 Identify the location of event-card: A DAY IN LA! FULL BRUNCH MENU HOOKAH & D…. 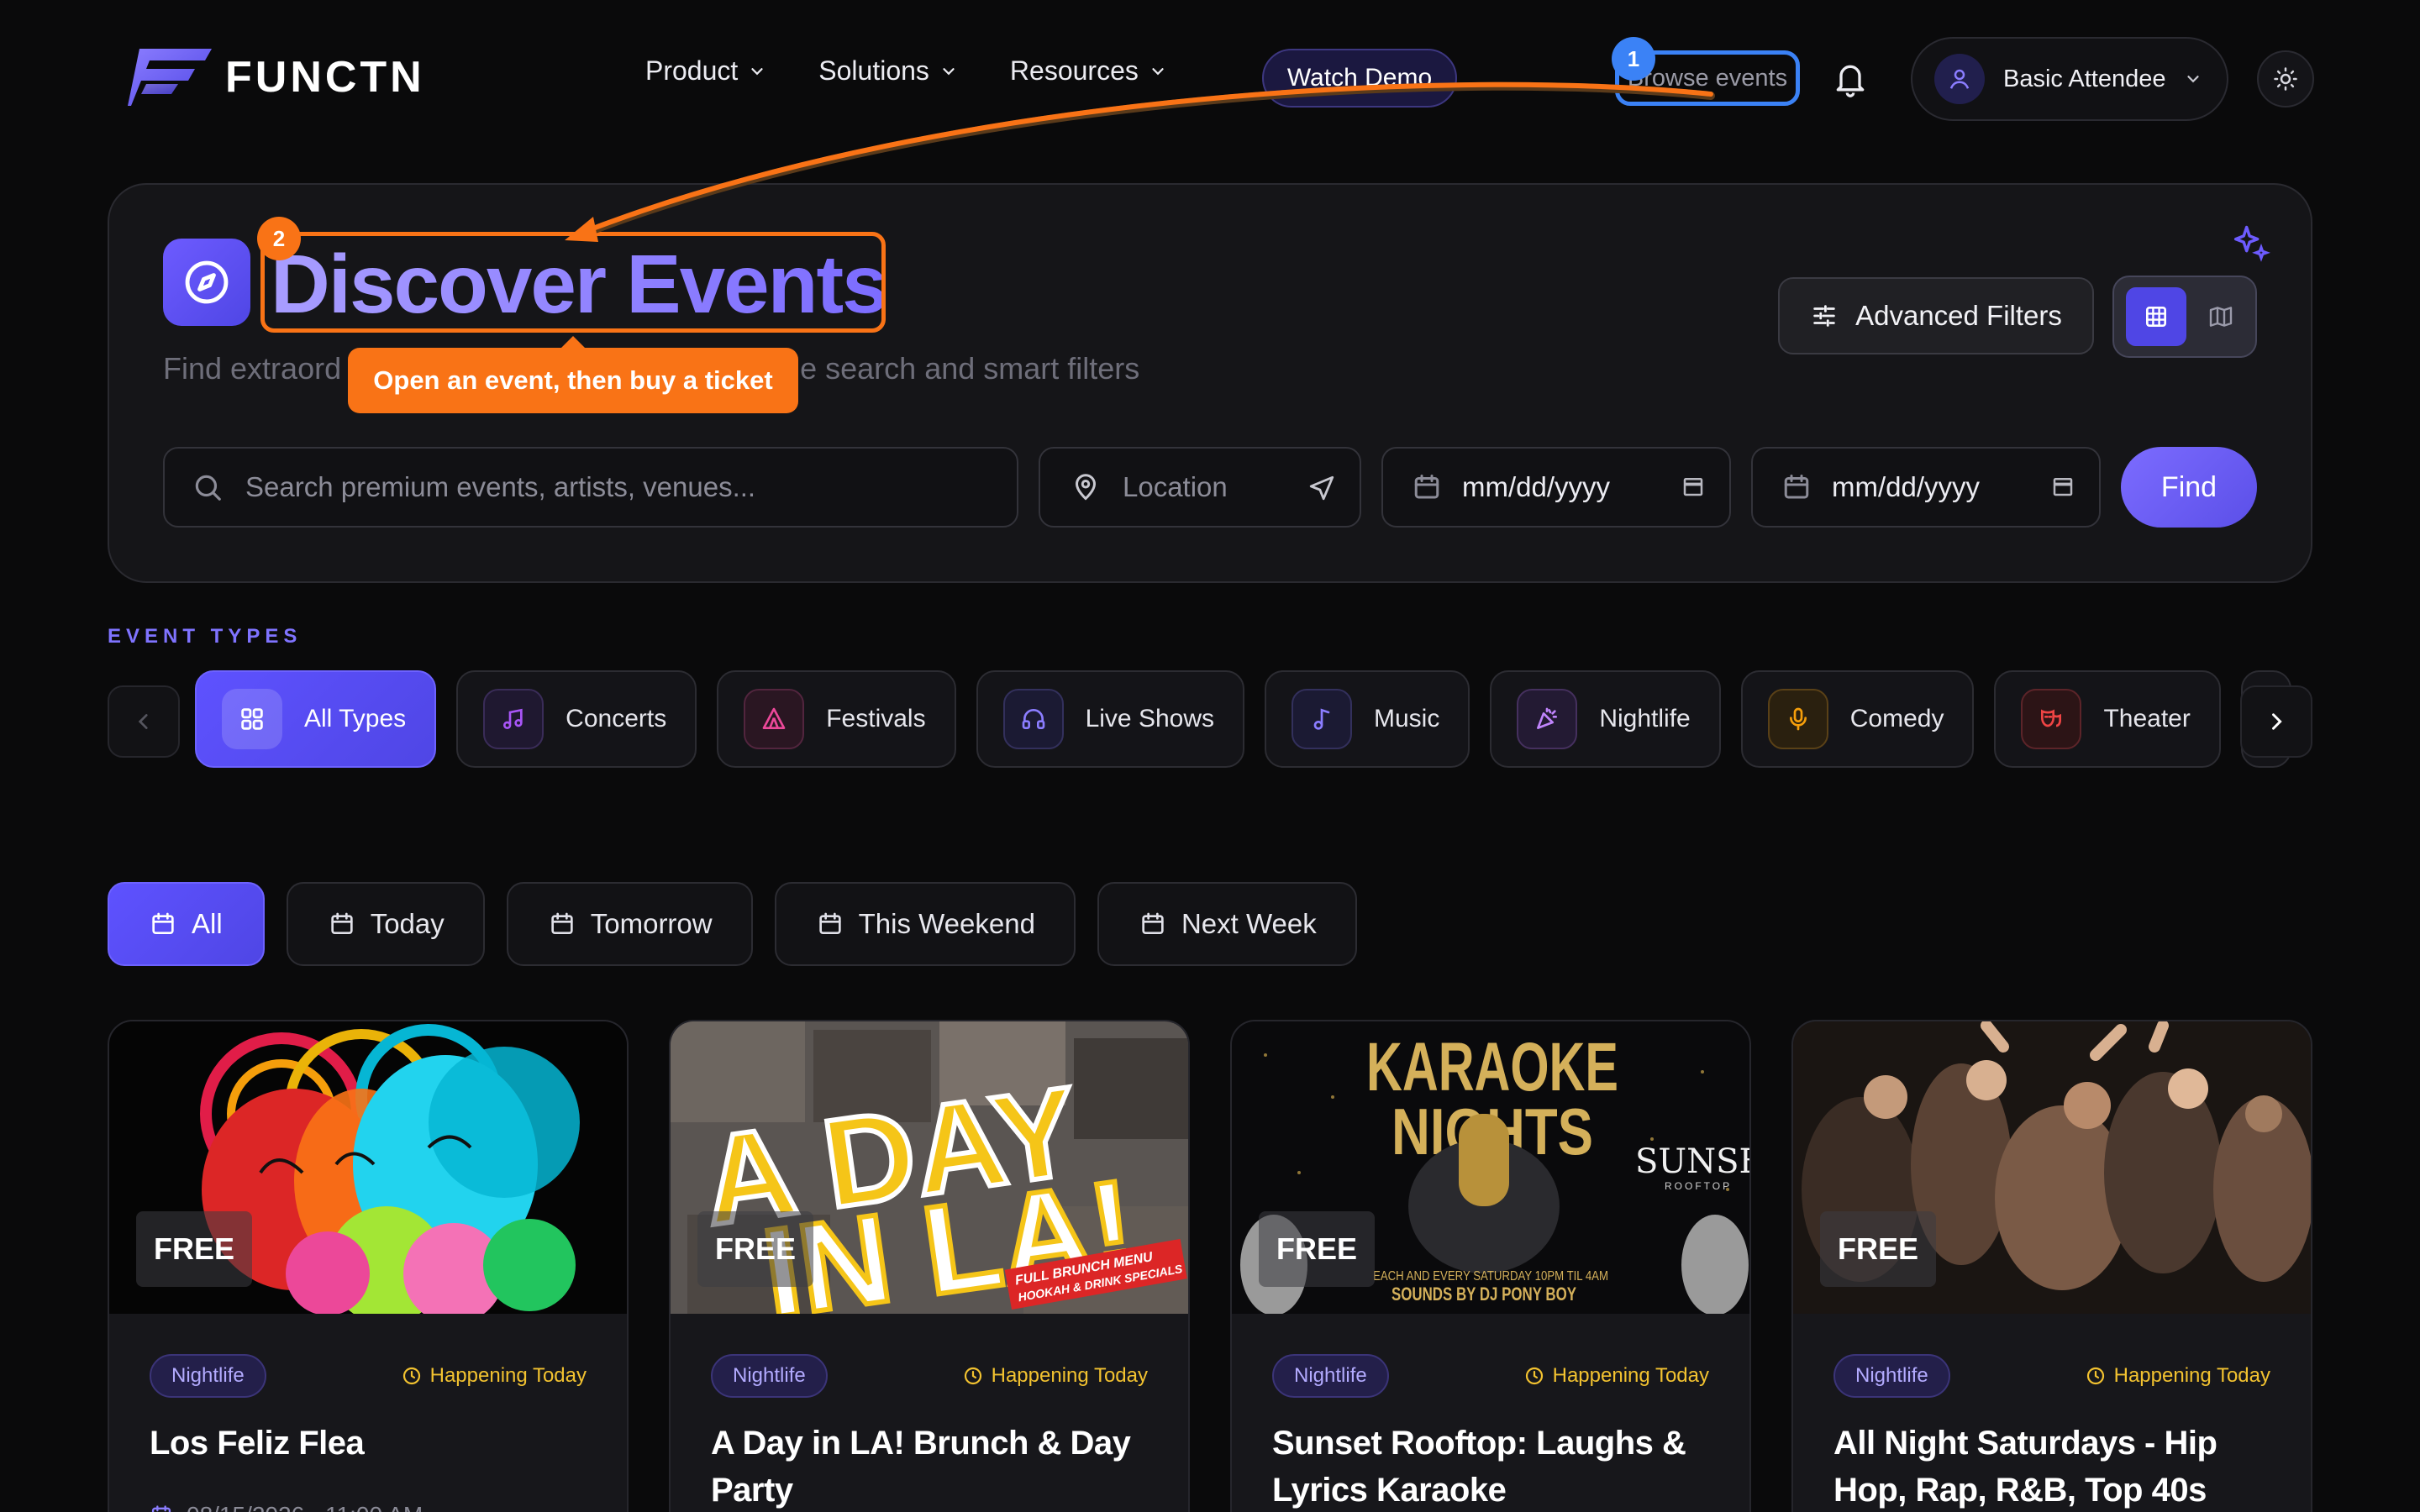
(930, 1266).